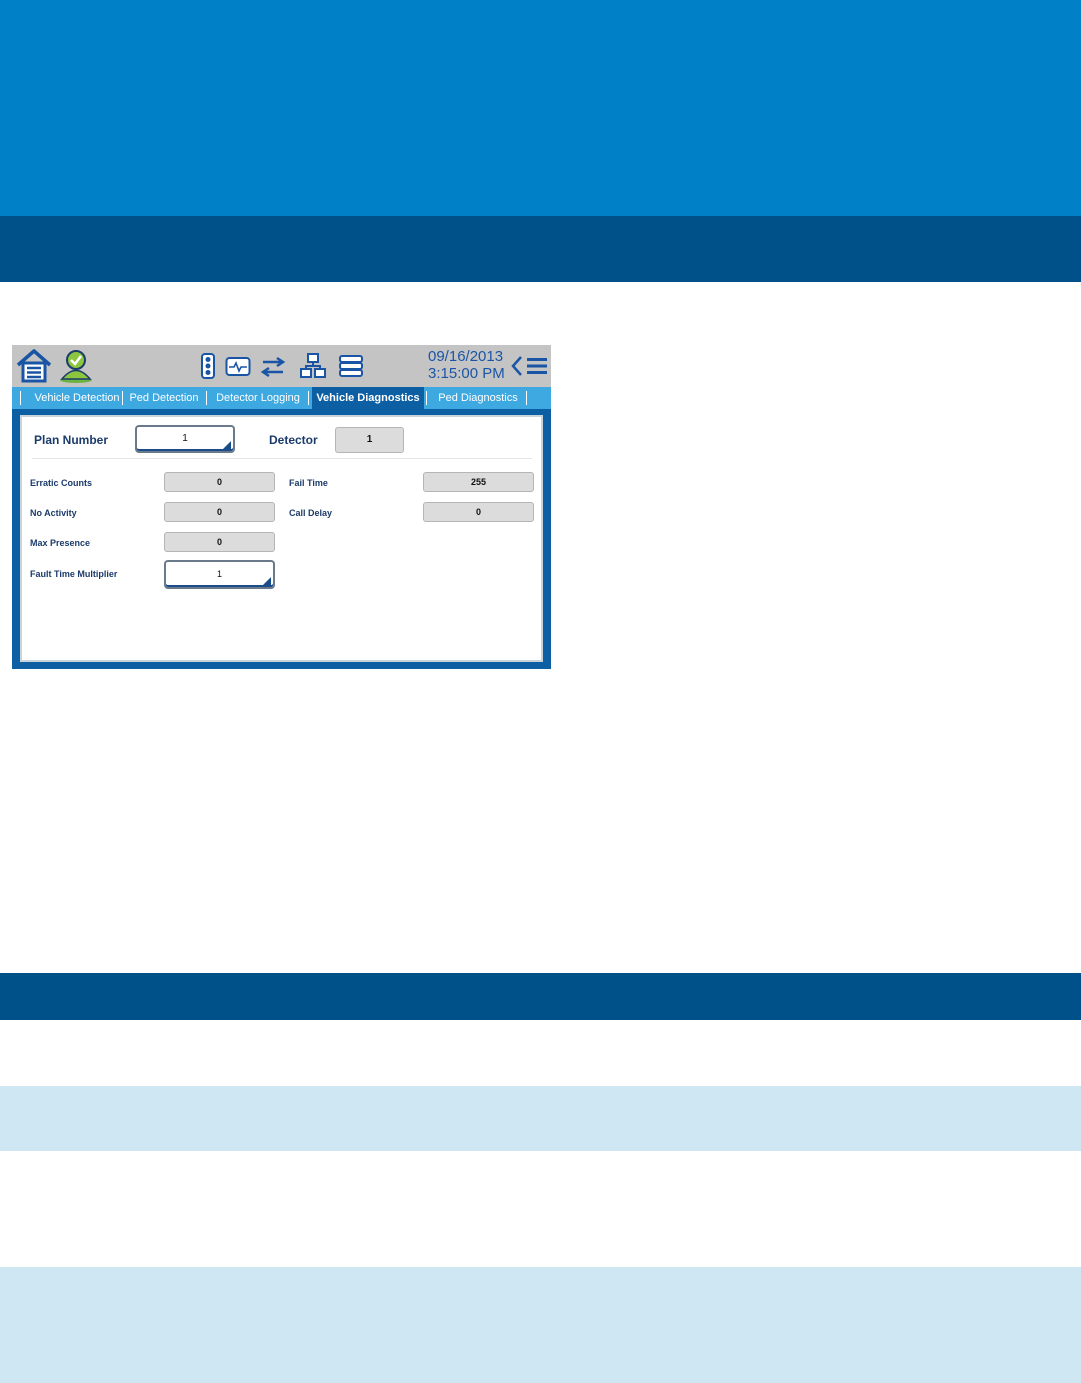 The height and width of the screenshot is (1383, 1081). I want to click on network-icon, so click(313, 366).